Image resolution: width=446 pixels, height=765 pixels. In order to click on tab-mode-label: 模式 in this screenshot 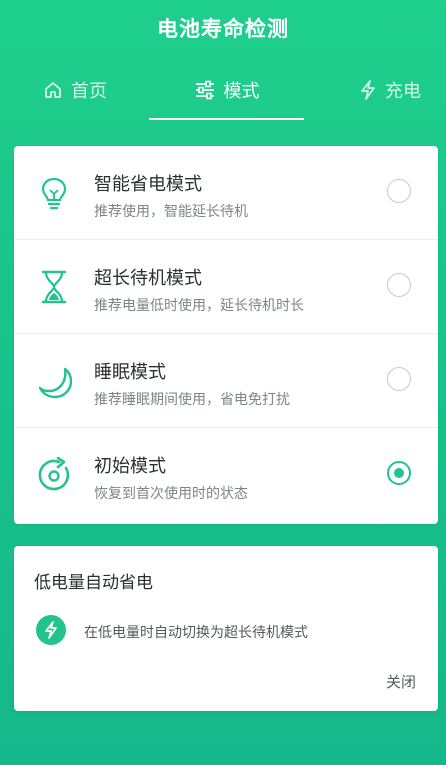, I will do `click(241, 91)`.